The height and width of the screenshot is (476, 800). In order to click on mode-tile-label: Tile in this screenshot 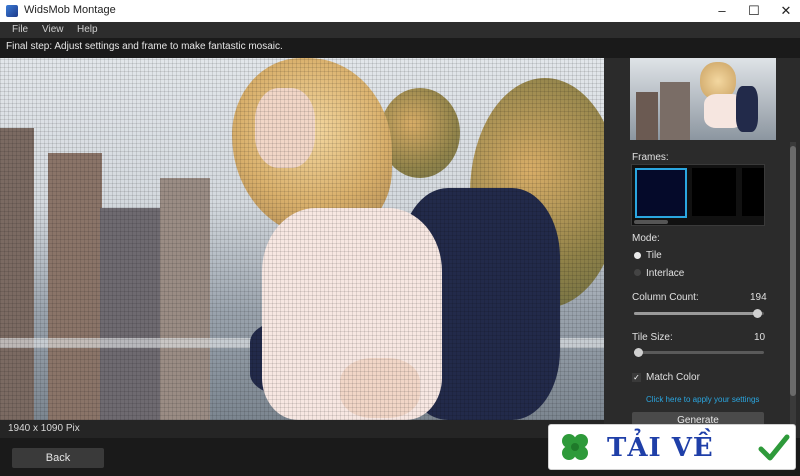, I will do `click(654, 255)`.